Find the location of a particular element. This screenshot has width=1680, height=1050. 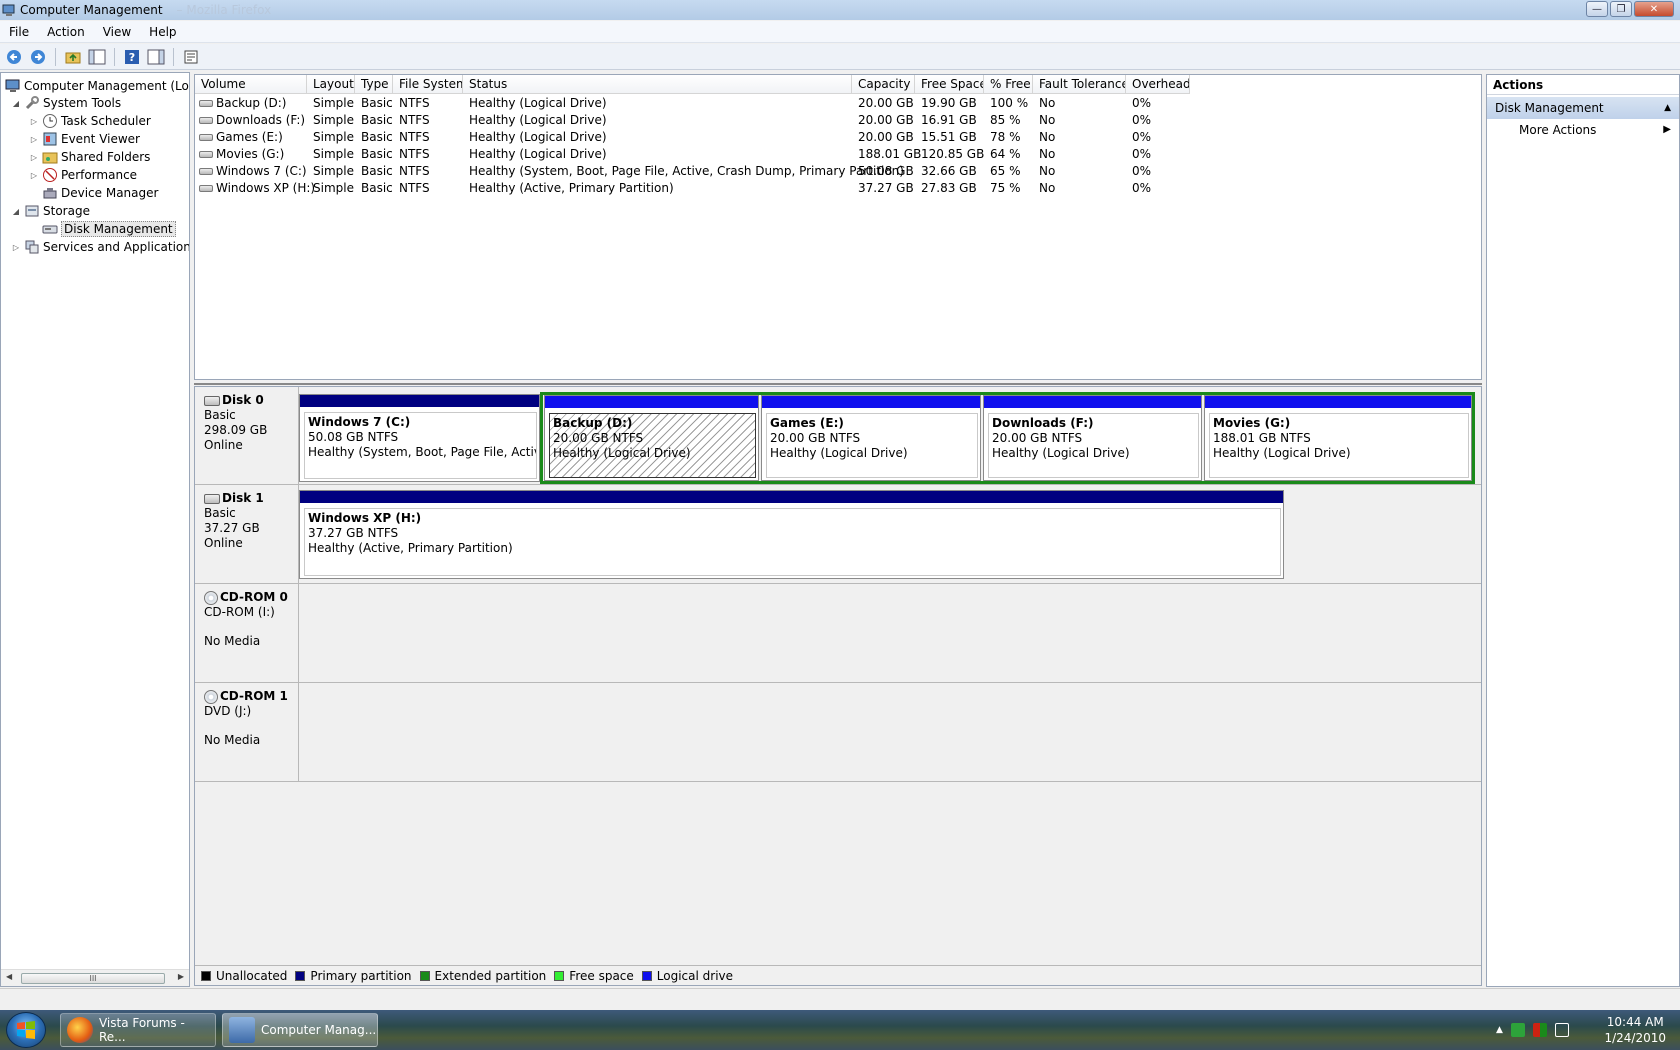

menu-help: Help is located at coordinates (162, 32).